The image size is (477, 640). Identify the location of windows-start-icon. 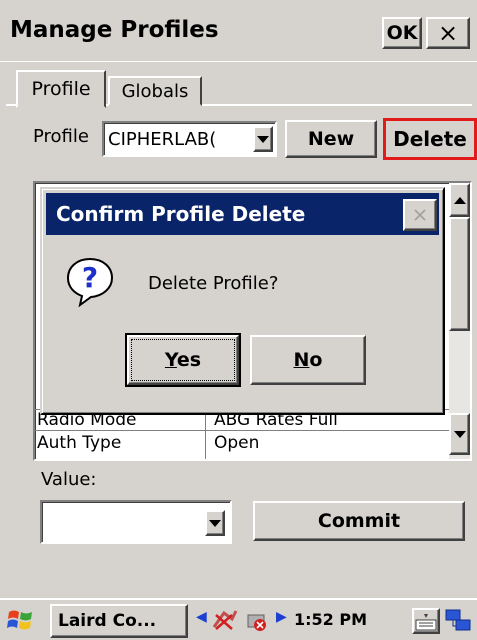
(21, 621).